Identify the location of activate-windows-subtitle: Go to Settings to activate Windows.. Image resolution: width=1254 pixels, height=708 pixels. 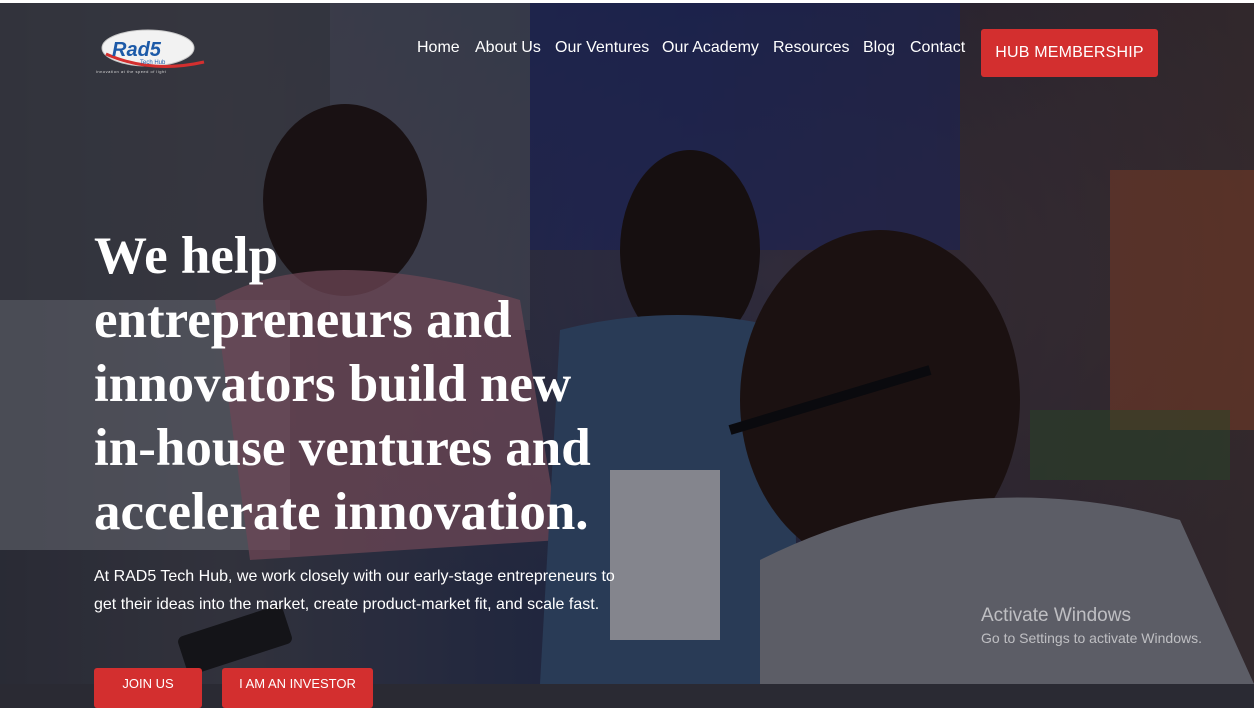
(1091, 638).